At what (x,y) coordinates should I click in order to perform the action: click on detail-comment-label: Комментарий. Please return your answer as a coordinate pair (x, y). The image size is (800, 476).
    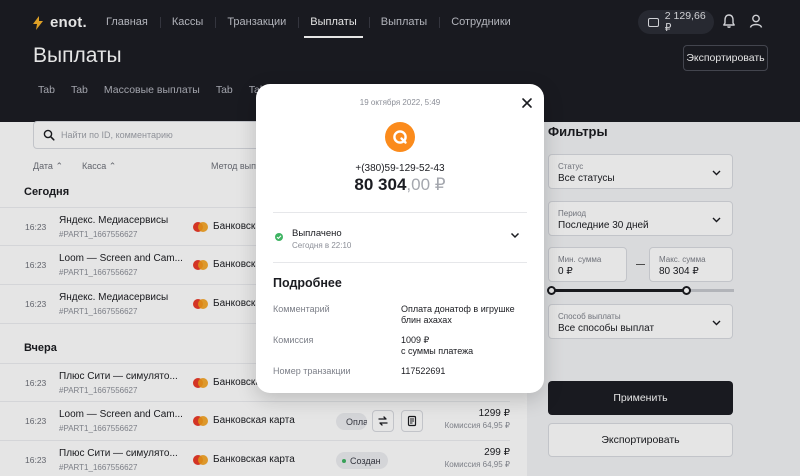
    Looking at the image, I should click on (301, 309).